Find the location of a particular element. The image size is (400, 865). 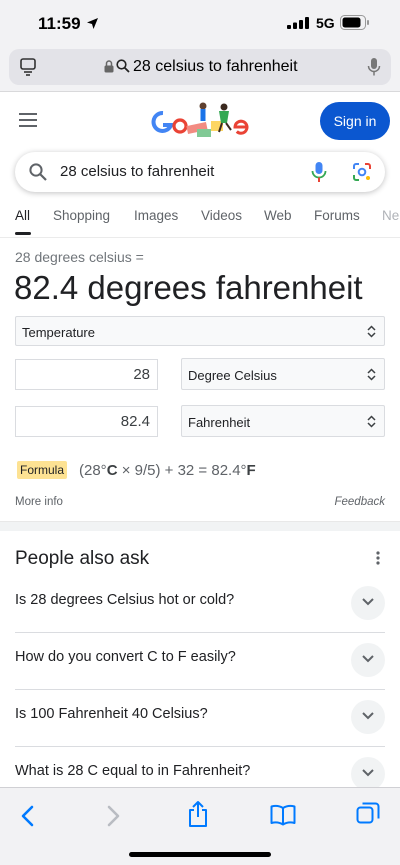

status-time: 11:59 is located at coordinates (59, 23).